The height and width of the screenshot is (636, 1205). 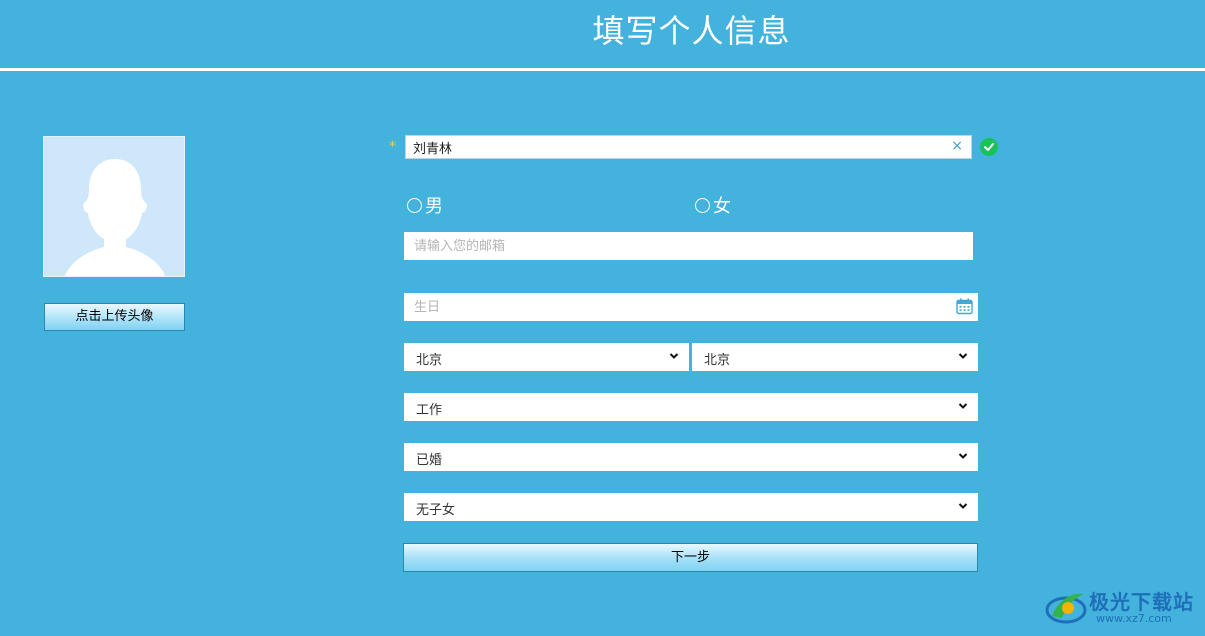 What do you see at coordinates (1141, 602) in the screenshot?
I see `watermark-name: 极光下载站` at bounding box center [1141, 602].